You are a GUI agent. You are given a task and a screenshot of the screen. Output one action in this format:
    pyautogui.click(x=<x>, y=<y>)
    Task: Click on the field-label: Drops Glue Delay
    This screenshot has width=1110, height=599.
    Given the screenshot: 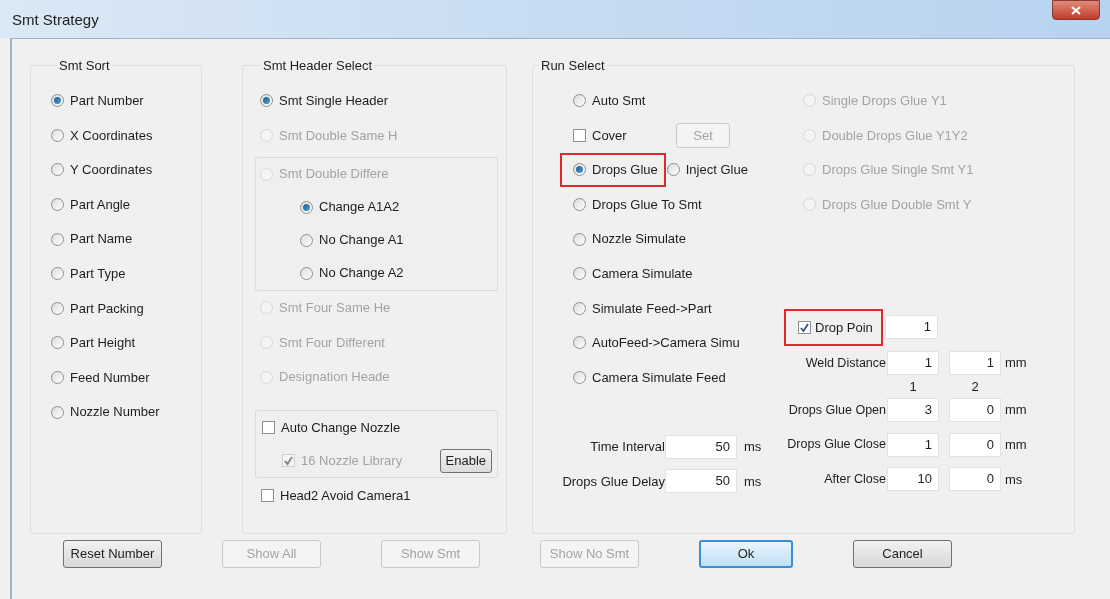 What is the action you would take?
    pyautogui.click(x=613, y=481)
    